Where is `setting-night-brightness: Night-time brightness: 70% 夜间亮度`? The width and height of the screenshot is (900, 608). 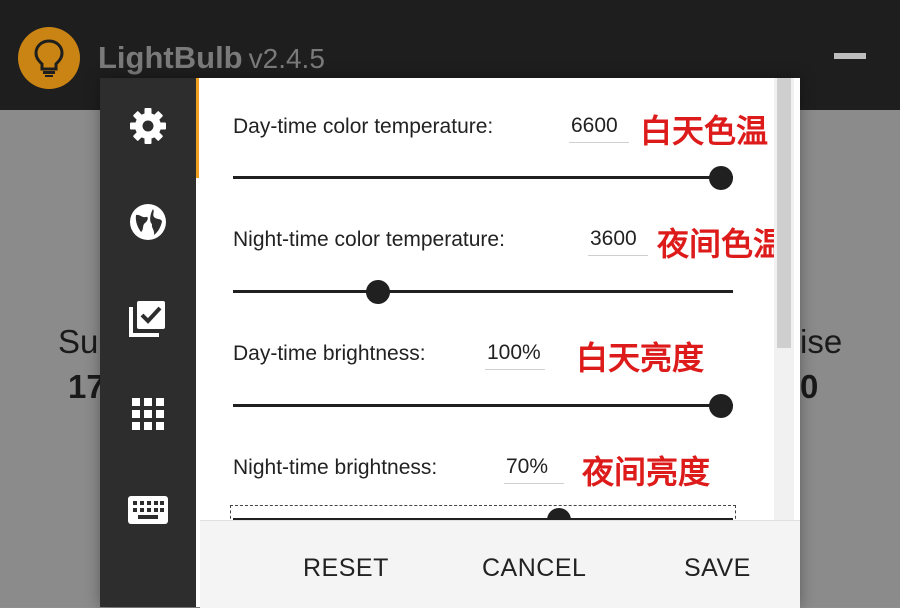 setting-night-brightness: Night-time brightness: 70% 夜间亮度 is located at coordinates (487, 470).